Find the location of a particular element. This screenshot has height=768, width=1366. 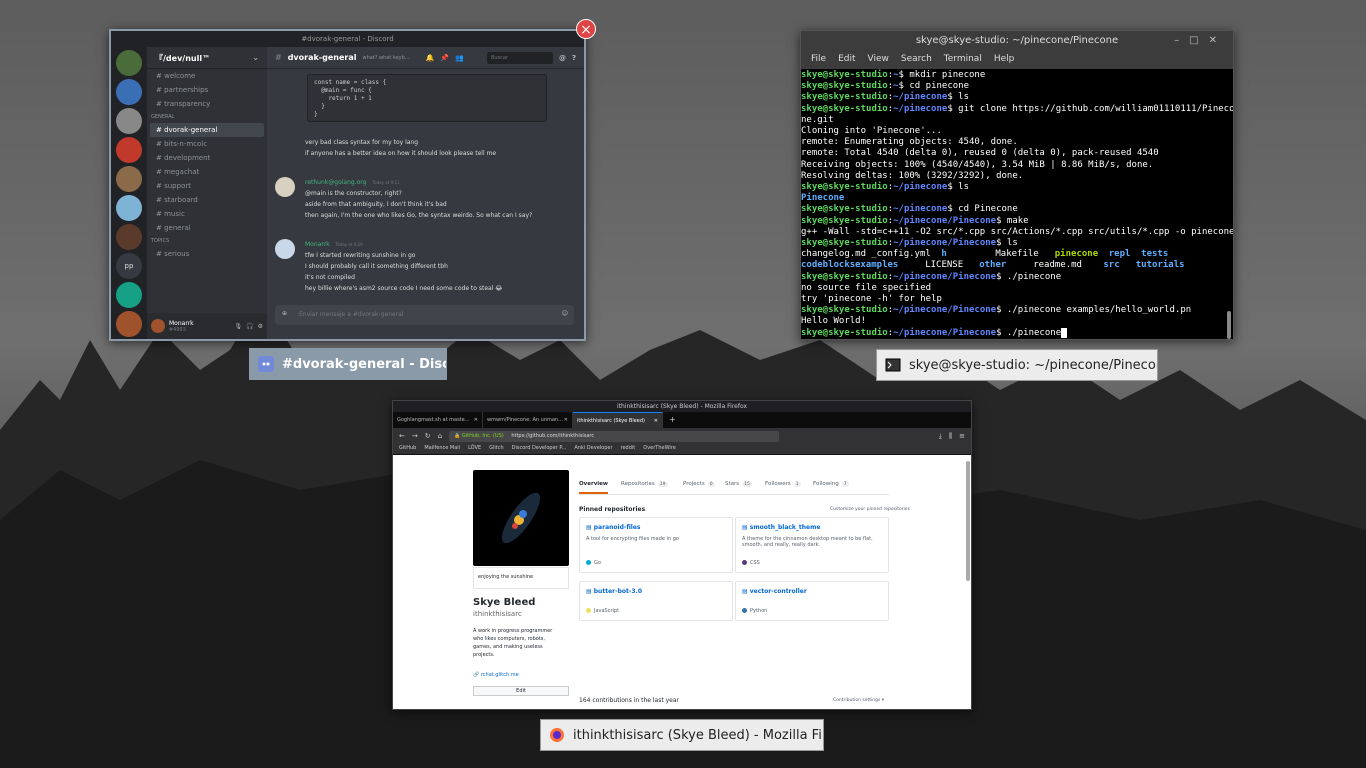

page-scrollbar is located at coordinates (968, 521).